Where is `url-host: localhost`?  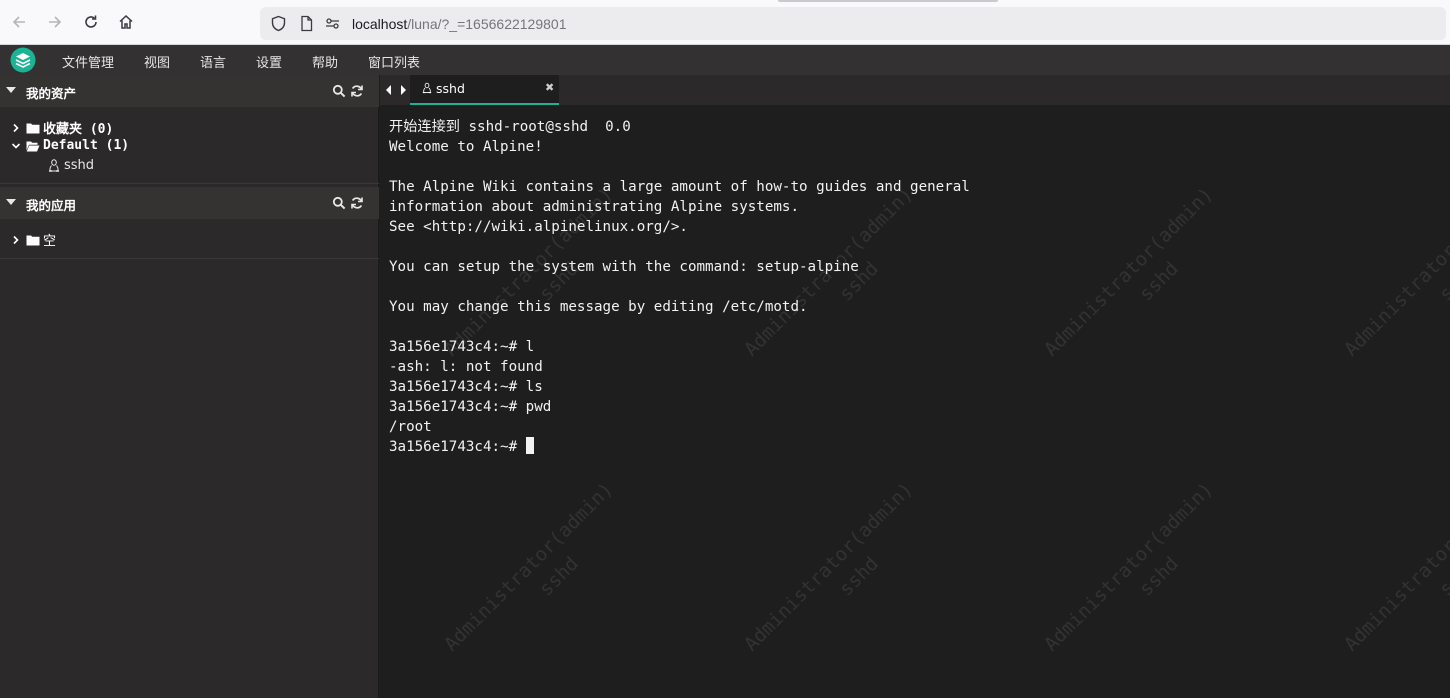
url-host: localhost is located at coordinates (380, 24).